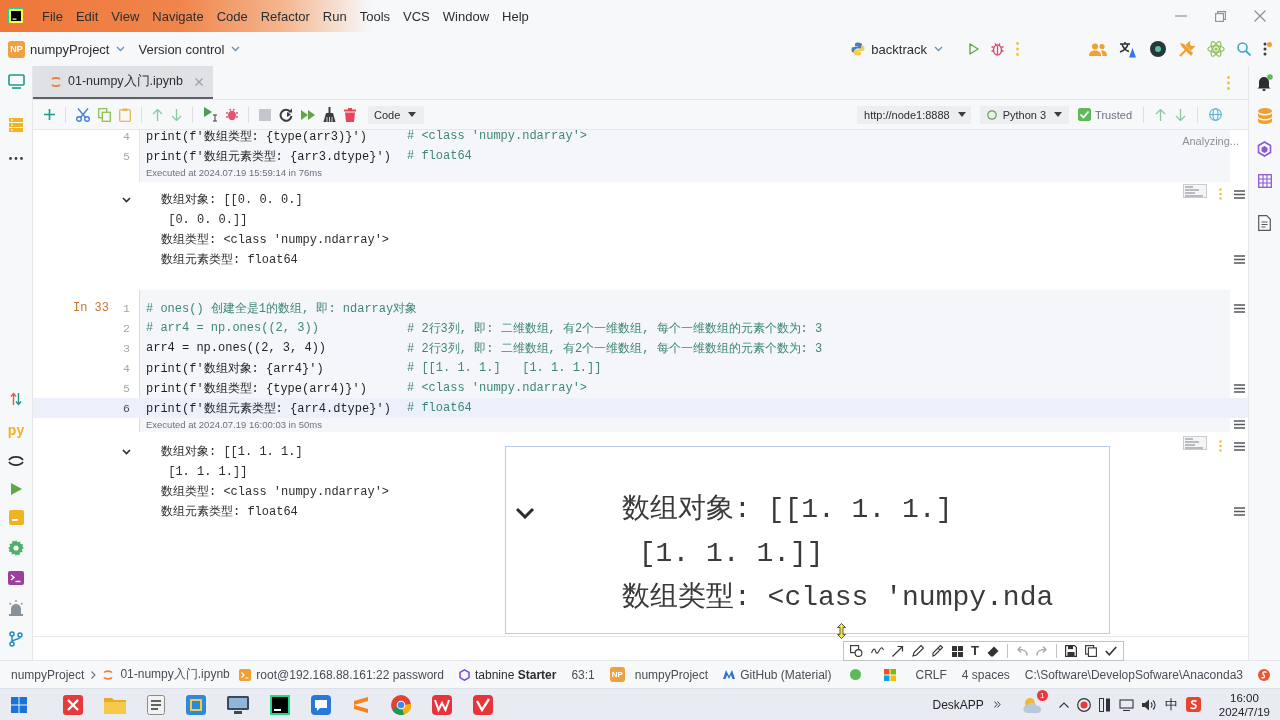  Describe the element at coordinates (1264, 82) in the screenshot. I see `bell-icon` at that location.